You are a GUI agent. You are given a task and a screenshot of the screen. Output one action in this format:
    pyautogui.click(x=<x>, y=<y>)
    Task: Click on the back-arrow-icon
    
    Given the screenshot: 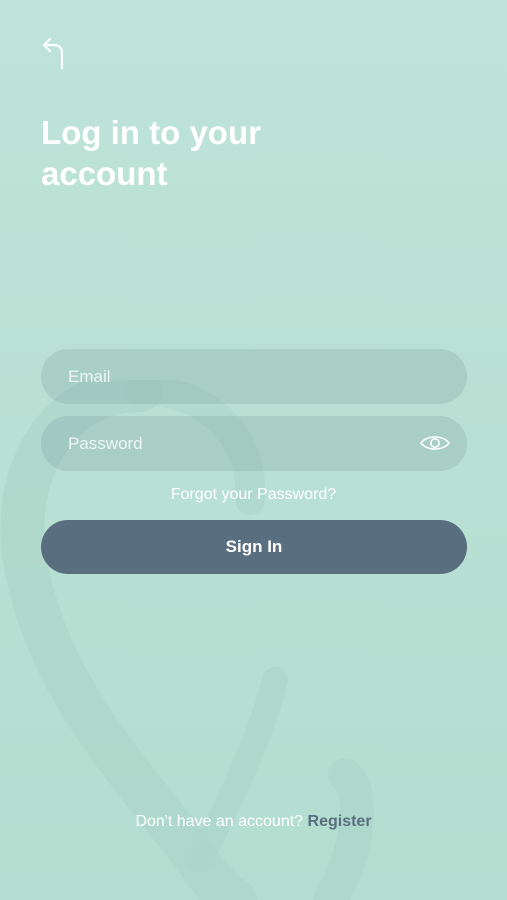 What is the action you would take?
    pyautogui.click(x=53, y=53)
    